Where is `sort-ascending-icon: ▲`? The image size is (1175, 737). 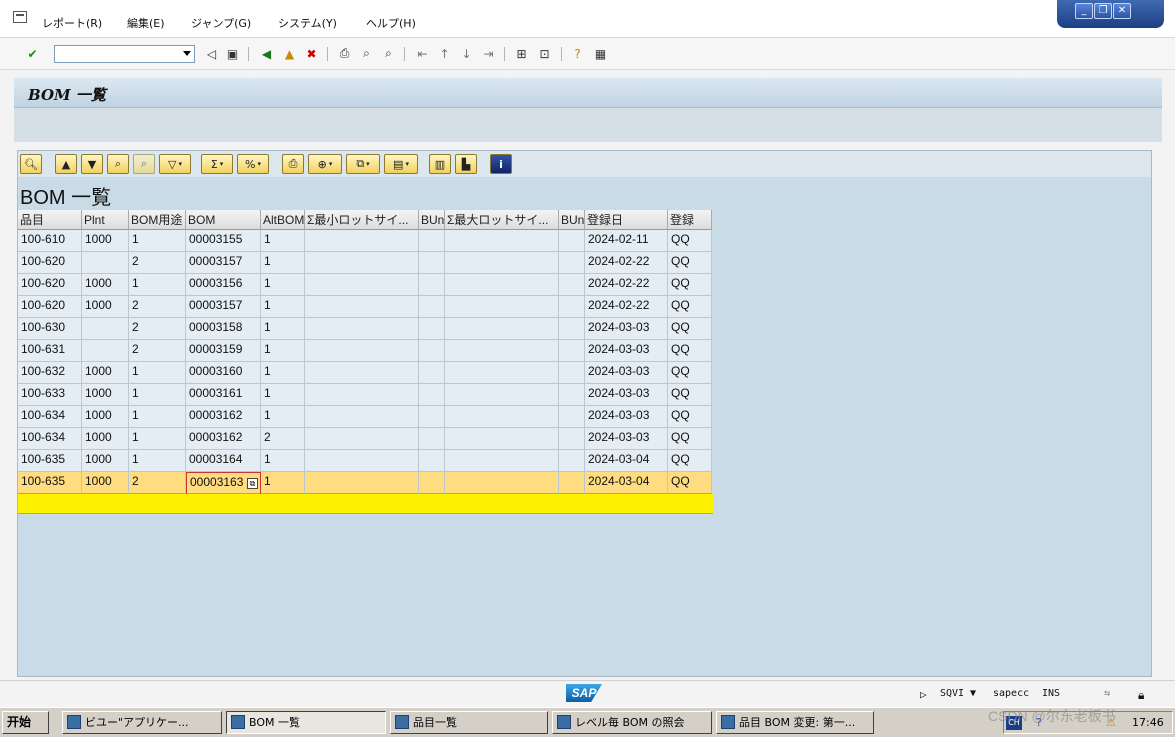
sort-ascending-icon: ▲ is located at coordinates (66, 164).